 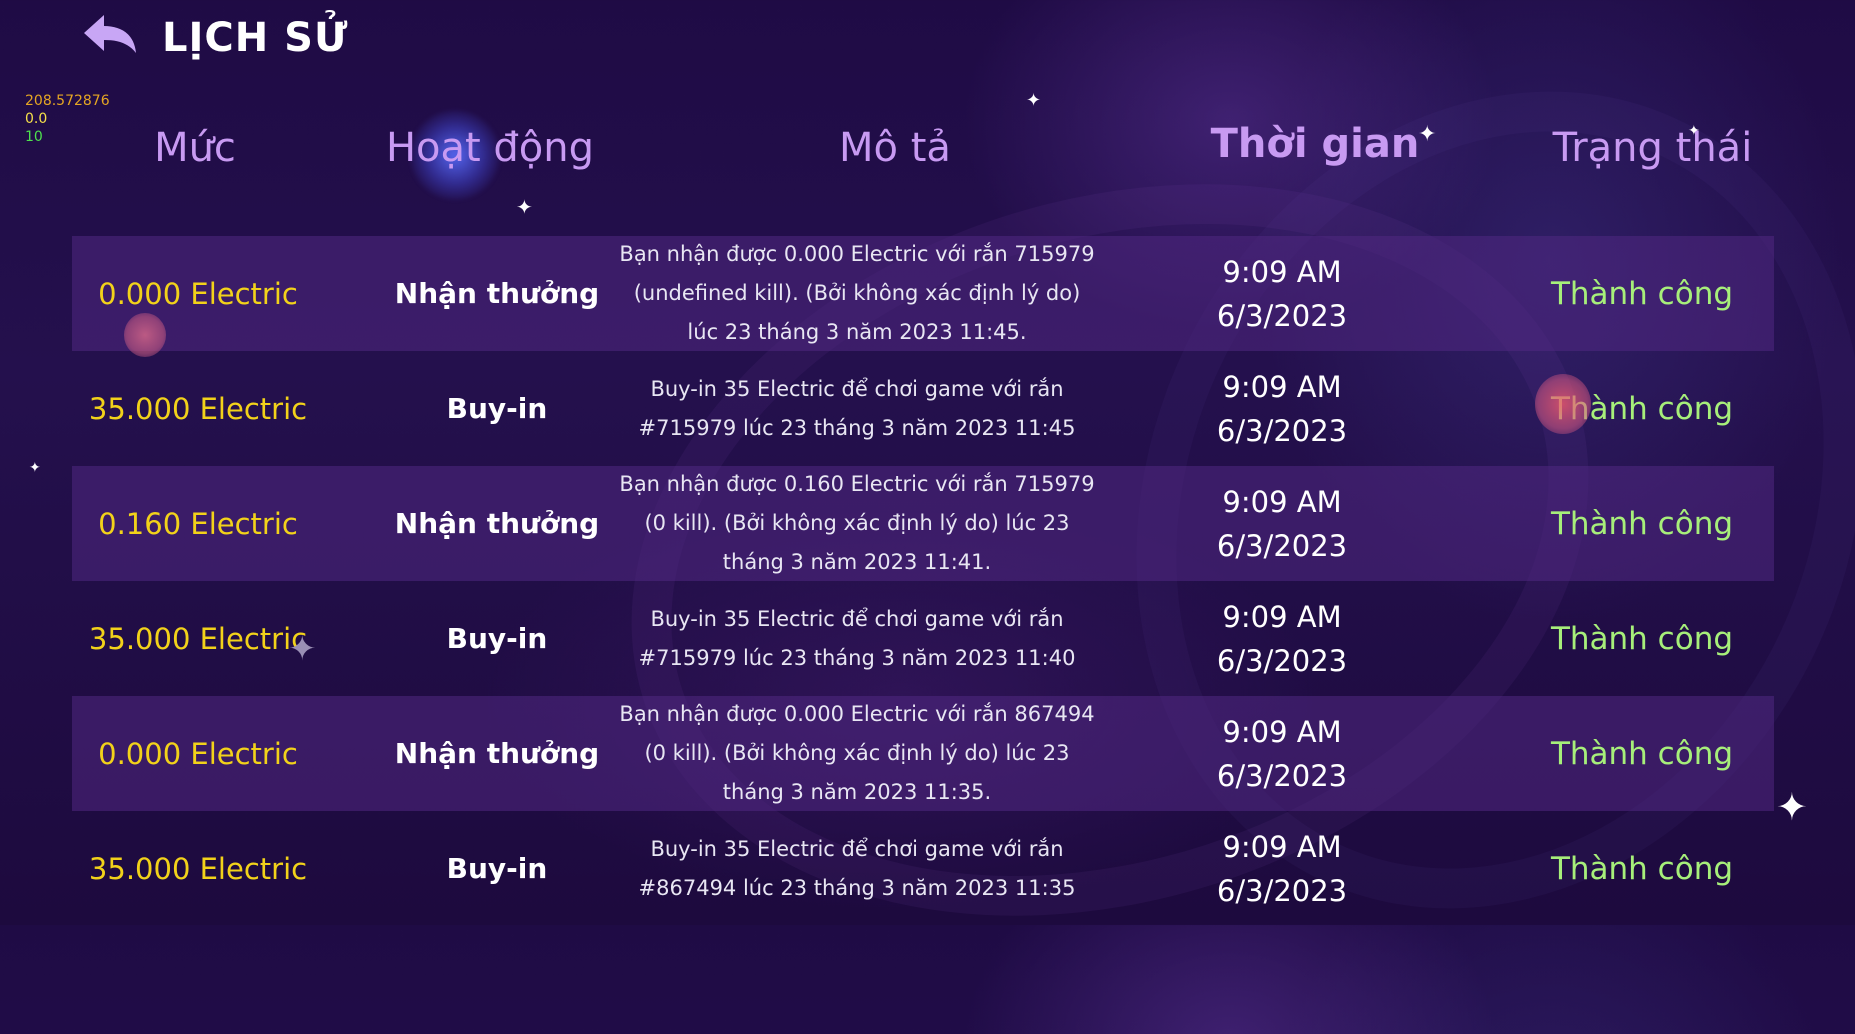 What do you see at coordinates (255, 38) in the screenshot?
I see `page-title: LỊCH SỬ` at bounding box center [255, 38].